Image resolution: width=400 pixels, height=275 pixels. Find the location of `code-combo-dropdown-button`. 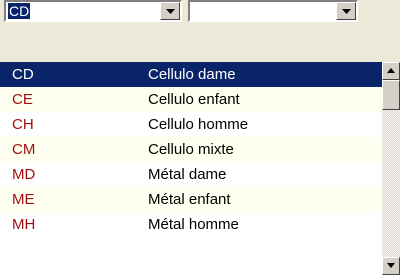

code-combo-dropdown-button is located at coordinates (170, 11).